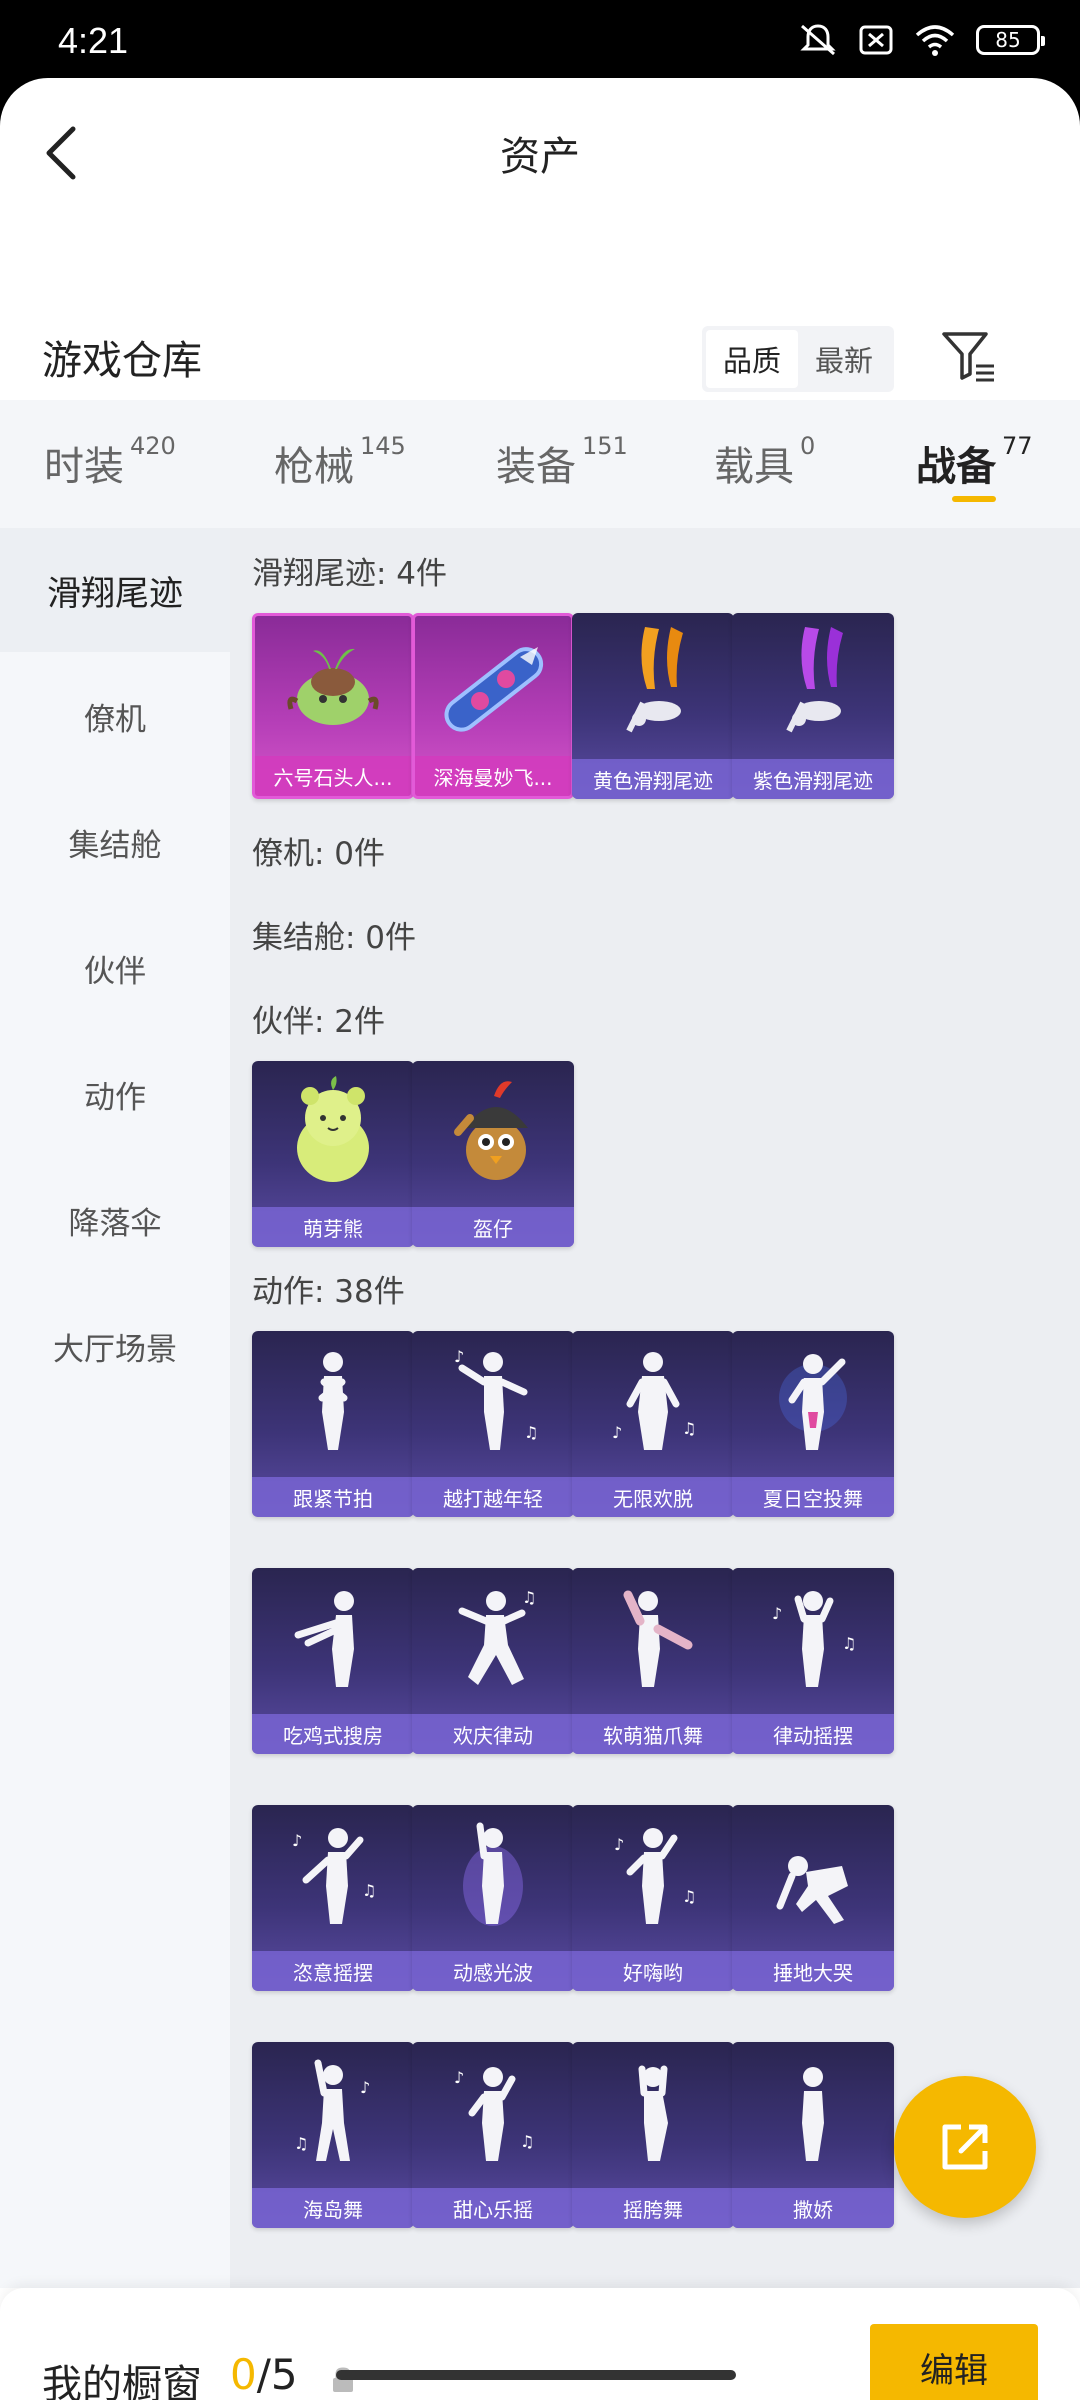 The height and width of the screenshot is (2400, 1080). I want to click on nav-item-lobby-scene: 大厅场景, so click(115, 1346).